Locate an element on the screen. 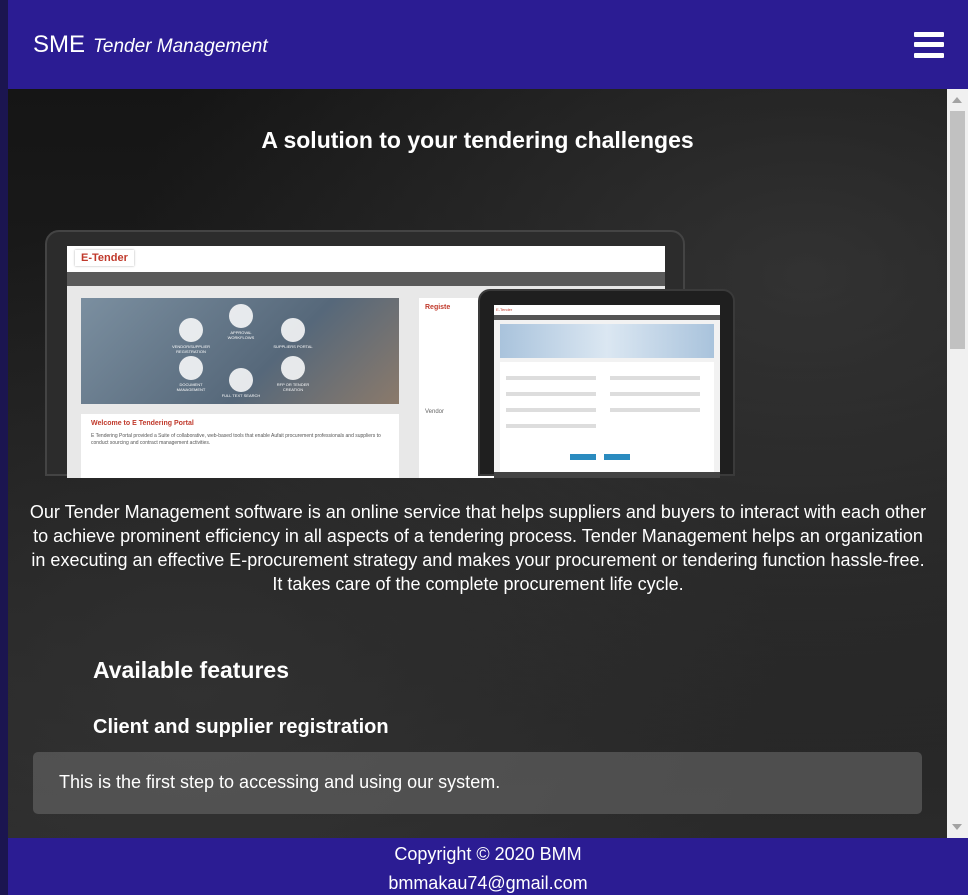 The height and width of the screenshot is (895, 968). search-icon is located at coordinates (241, 380).